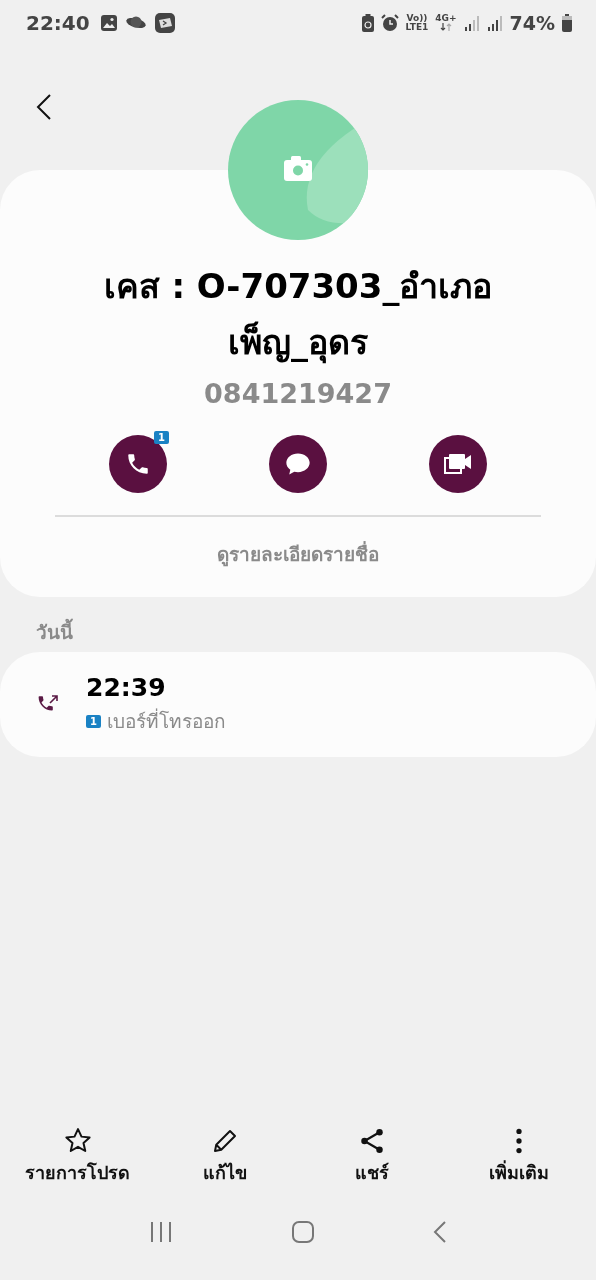  What do you see at coordinates (126, 687) in the screenshot?
I see `call-time: 22:39` at bounding box center [126, 687].